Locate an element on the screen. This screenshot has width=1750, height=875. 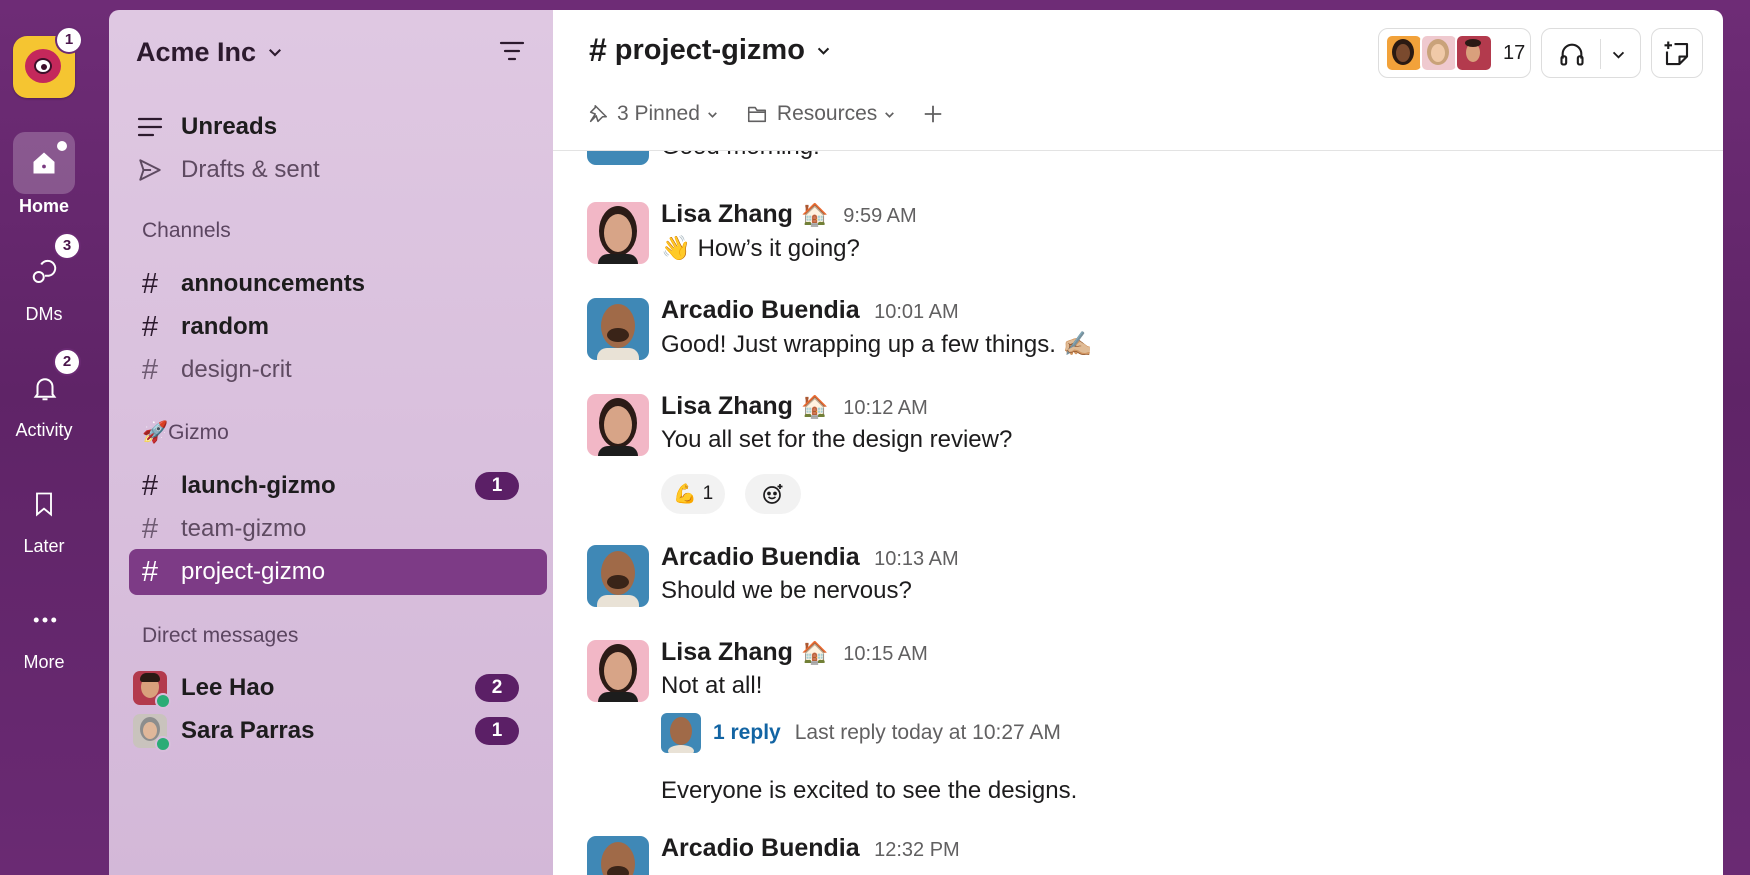
sidebar-item-design-crit: # design-crit is located at coordinates (338, 370).